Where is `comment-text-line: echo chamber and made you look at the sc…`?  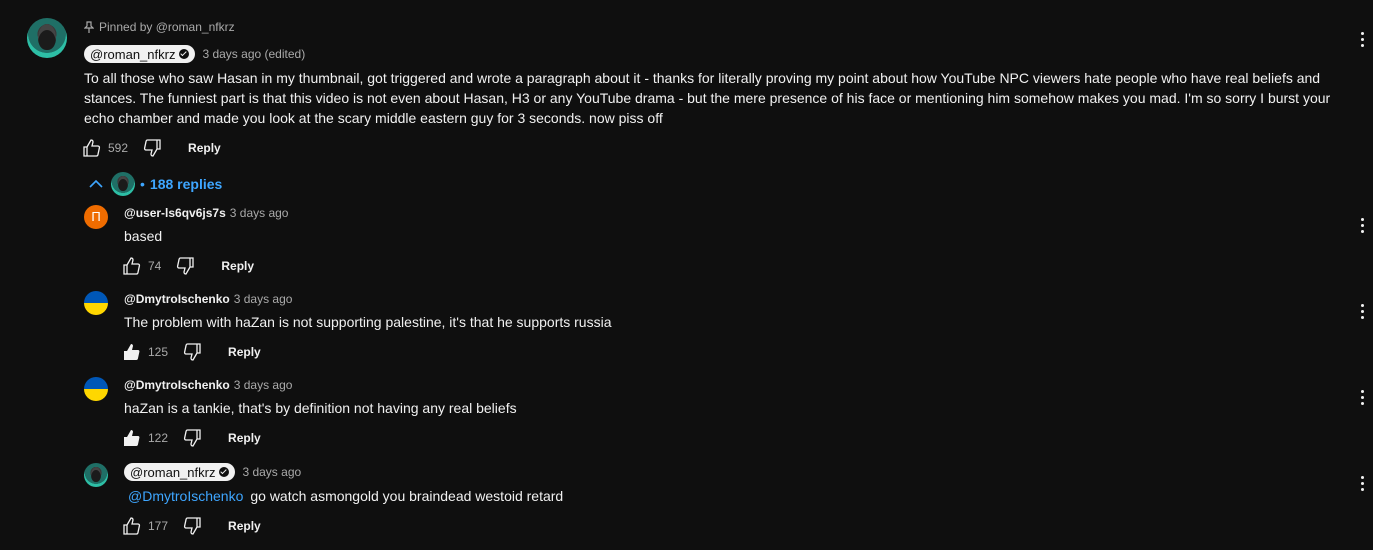
comment-text-line: echo chamber and made you look at the sc… is located at coordinates (373, 118).